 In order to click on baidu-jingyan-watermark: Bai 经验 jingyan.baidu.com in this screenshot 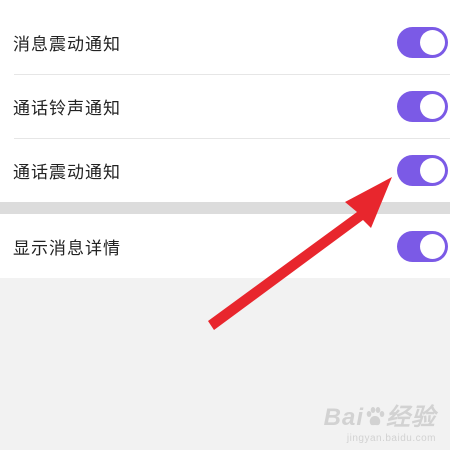, I will do `click(380, 425)`.